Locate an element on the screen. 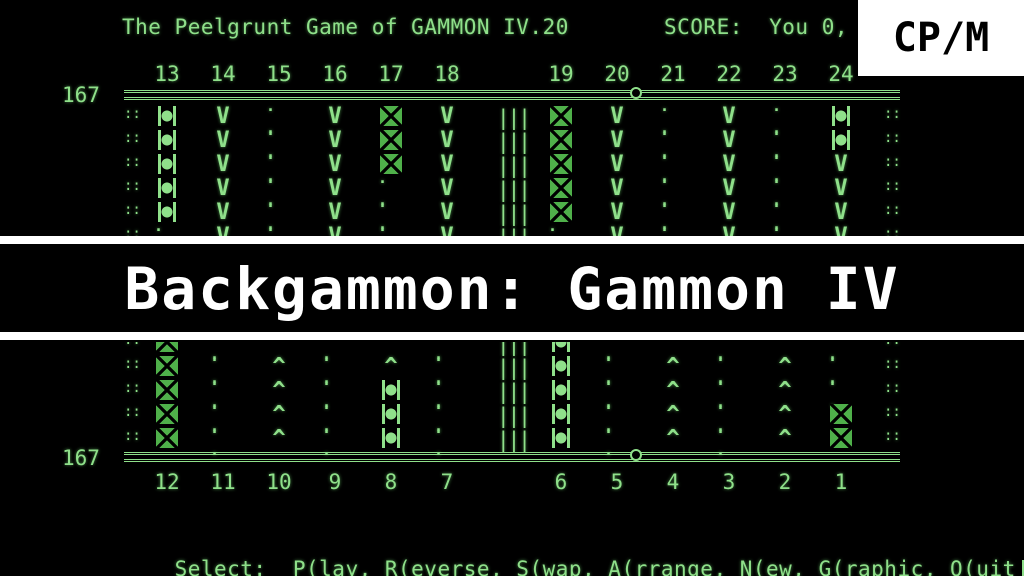 This screenshot has height=576, width=1024. banner-title: Backgammon: Gammon IV is located at coordinates (512, 289).